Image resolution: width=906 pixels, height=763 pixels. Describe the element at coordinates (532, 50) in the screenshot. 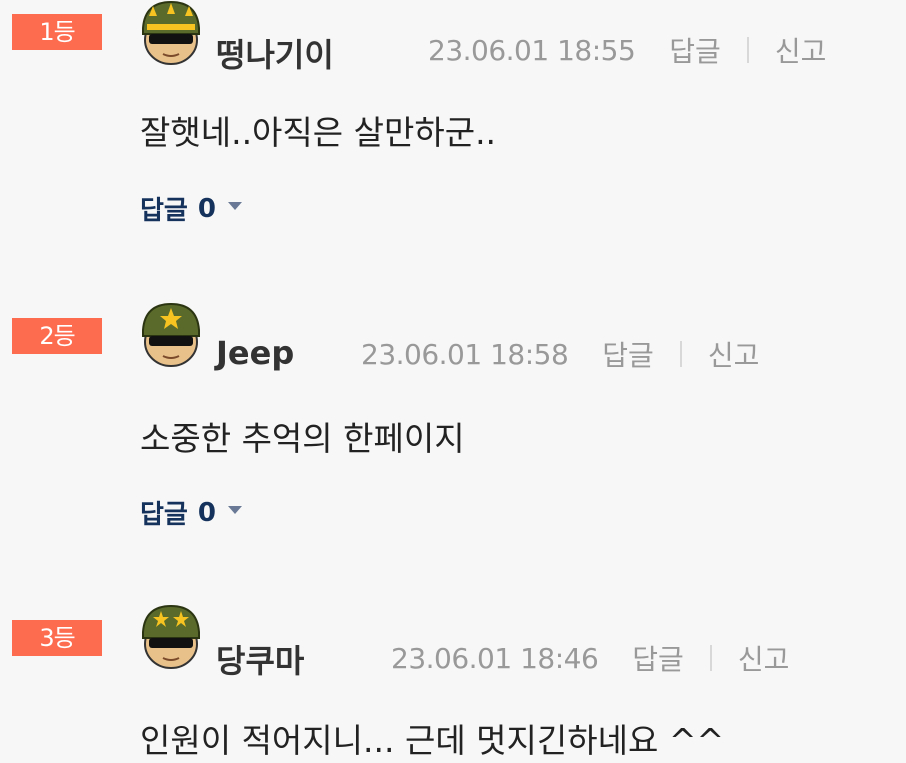

I see `comment-date: 23.06.01 18:55` at that location.